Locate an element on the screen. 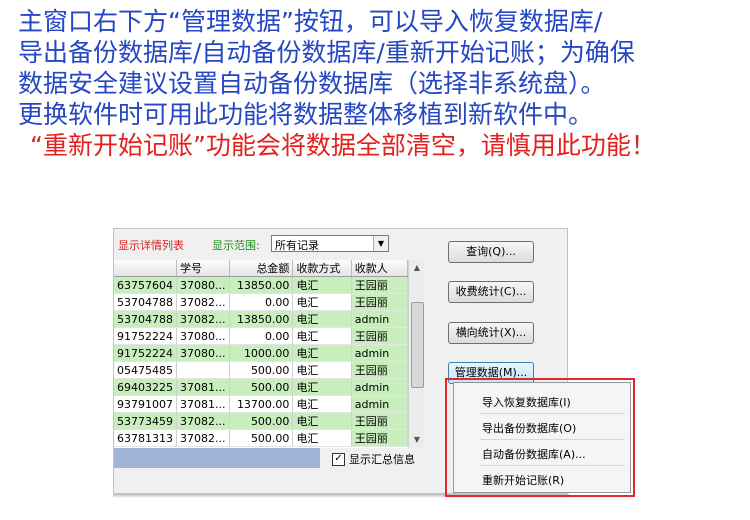  table-row: 93791007 37081... 13700.00 电汇 admin is located at coordinates (261, 404).